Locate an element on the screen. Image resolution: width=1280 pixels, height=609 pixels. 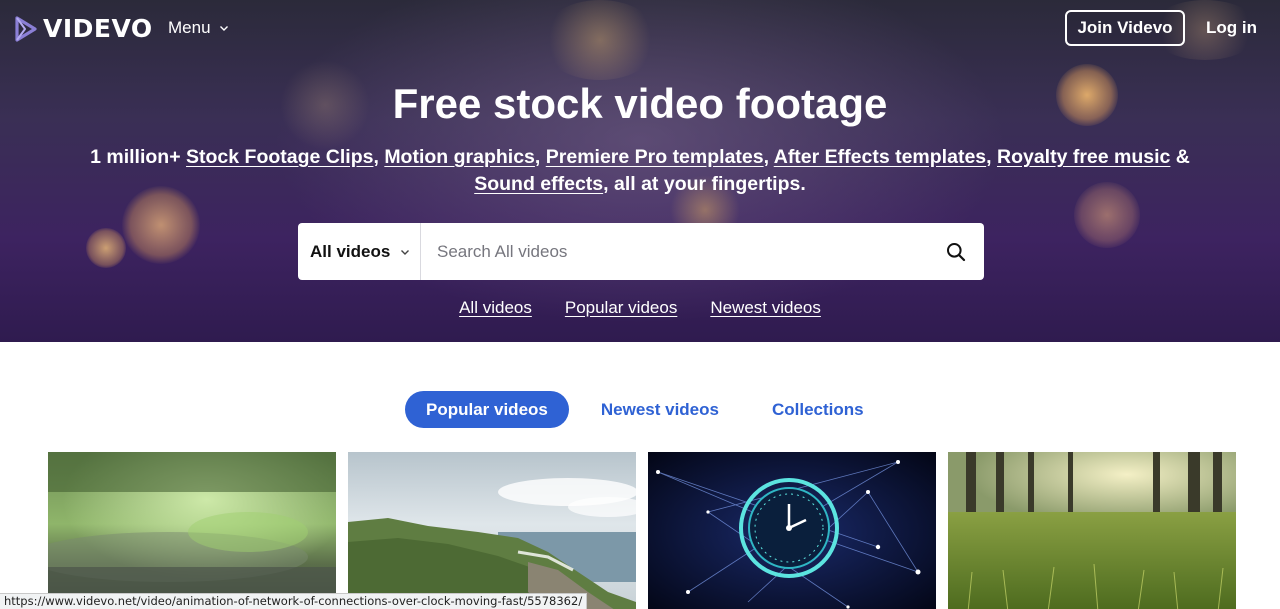
rain-forest-thumbnail is located at coordinates (192, 530).